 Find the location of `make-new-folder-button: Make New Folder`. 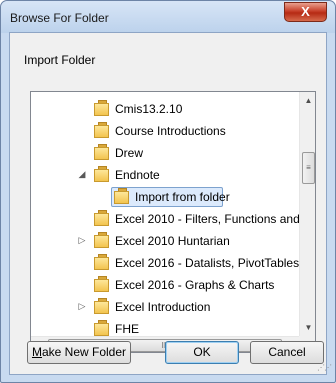

make-new-folder-button: Make New Folder is located at coordinates (79, 352).